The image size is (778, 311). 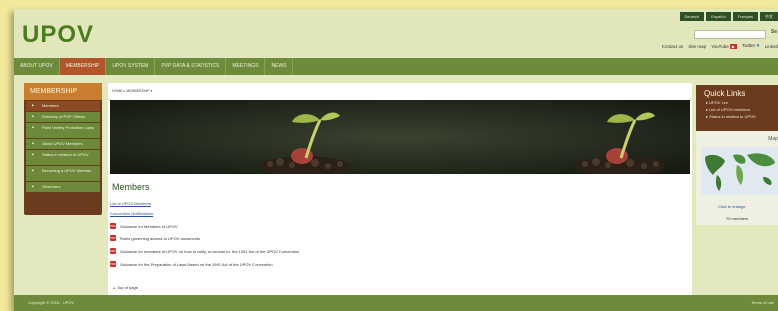 I want to click on click-to-enlarge-link: Click to enlarge, so click(x=732, y=206).